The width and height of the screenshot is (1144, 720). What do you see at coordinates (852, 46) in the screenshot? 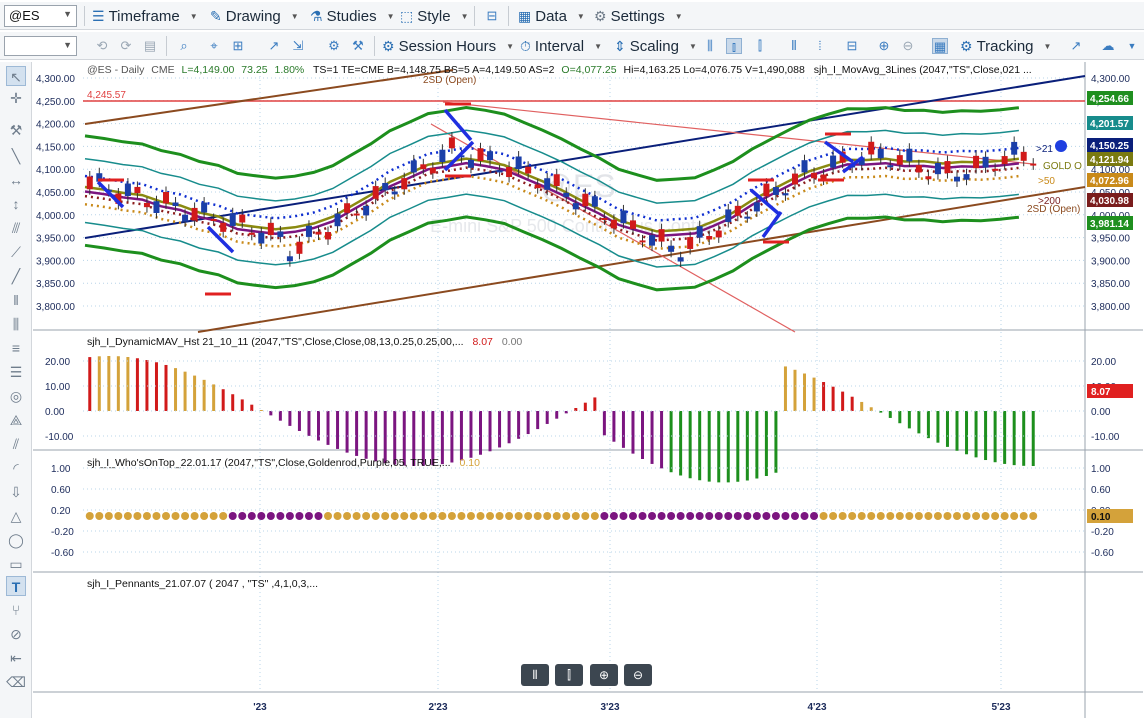
I see `split-icon: ⊟` at bounding box center [852, 46].